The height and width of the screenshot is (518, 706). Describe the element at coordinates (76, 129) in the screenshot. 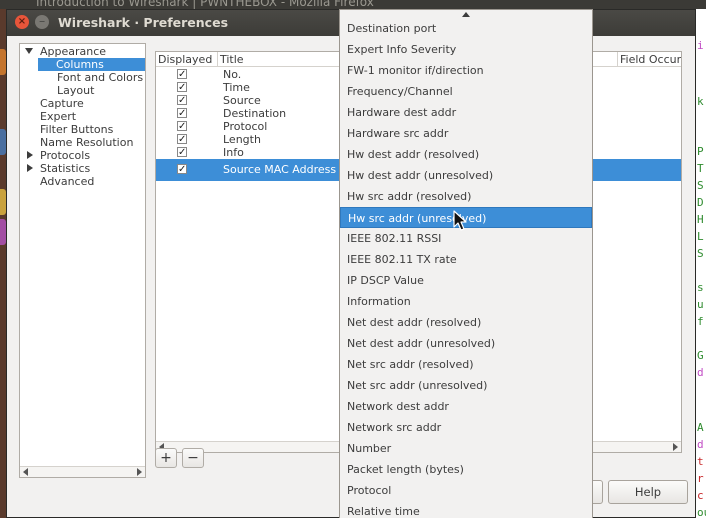

I see `tree-item-filter-buttons: Filter Buttons` at that location.